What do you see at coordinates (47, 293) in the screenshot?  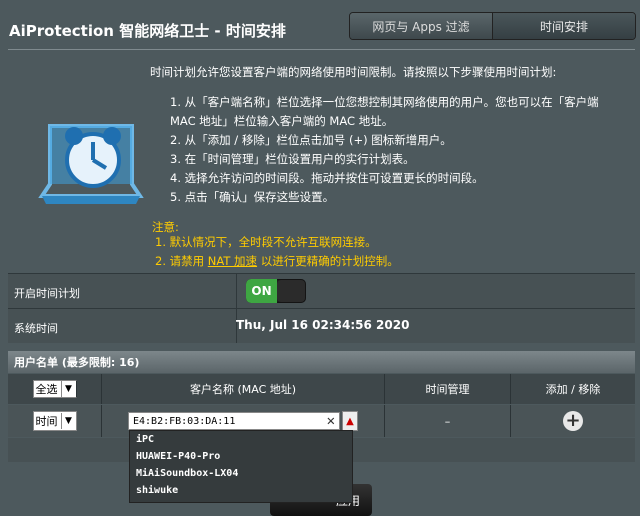 I see `enable-schedule-label: 开启时间计划` at bounding box center [47, 293].